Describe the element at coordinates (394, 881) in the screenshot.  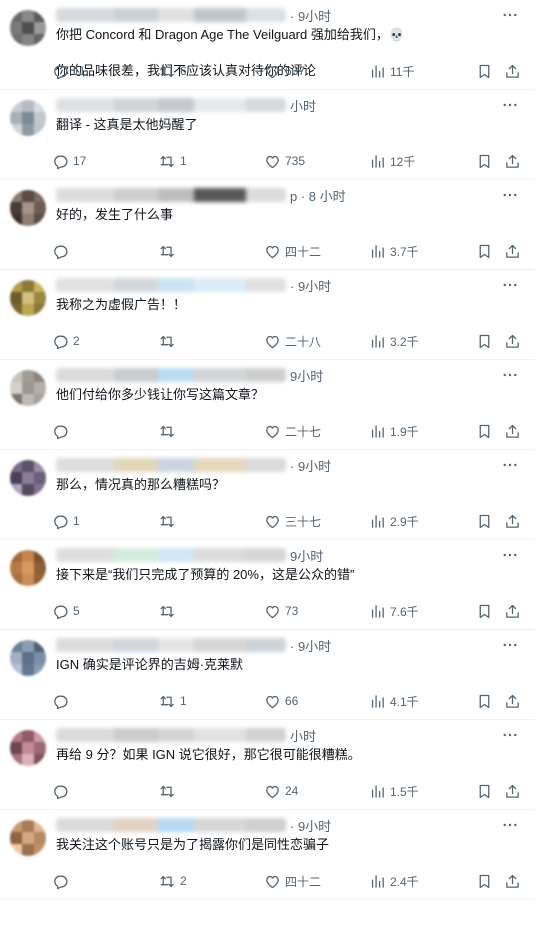
I see `views-button: 2.4千` at that location.